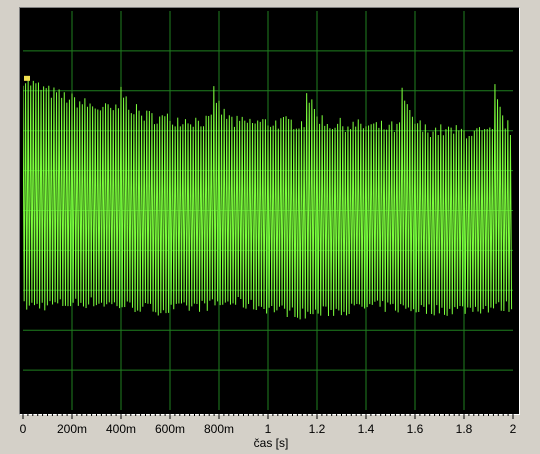 Image resolution: width=540 pixels, height=454 pixels. I want to click on x-tick-label: 200m, so click(72, 429).